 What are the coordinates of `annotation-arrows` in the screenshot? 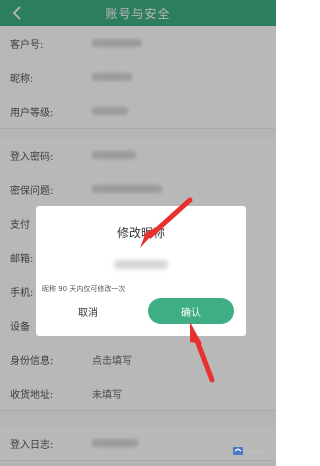 It's located at (177, 290).